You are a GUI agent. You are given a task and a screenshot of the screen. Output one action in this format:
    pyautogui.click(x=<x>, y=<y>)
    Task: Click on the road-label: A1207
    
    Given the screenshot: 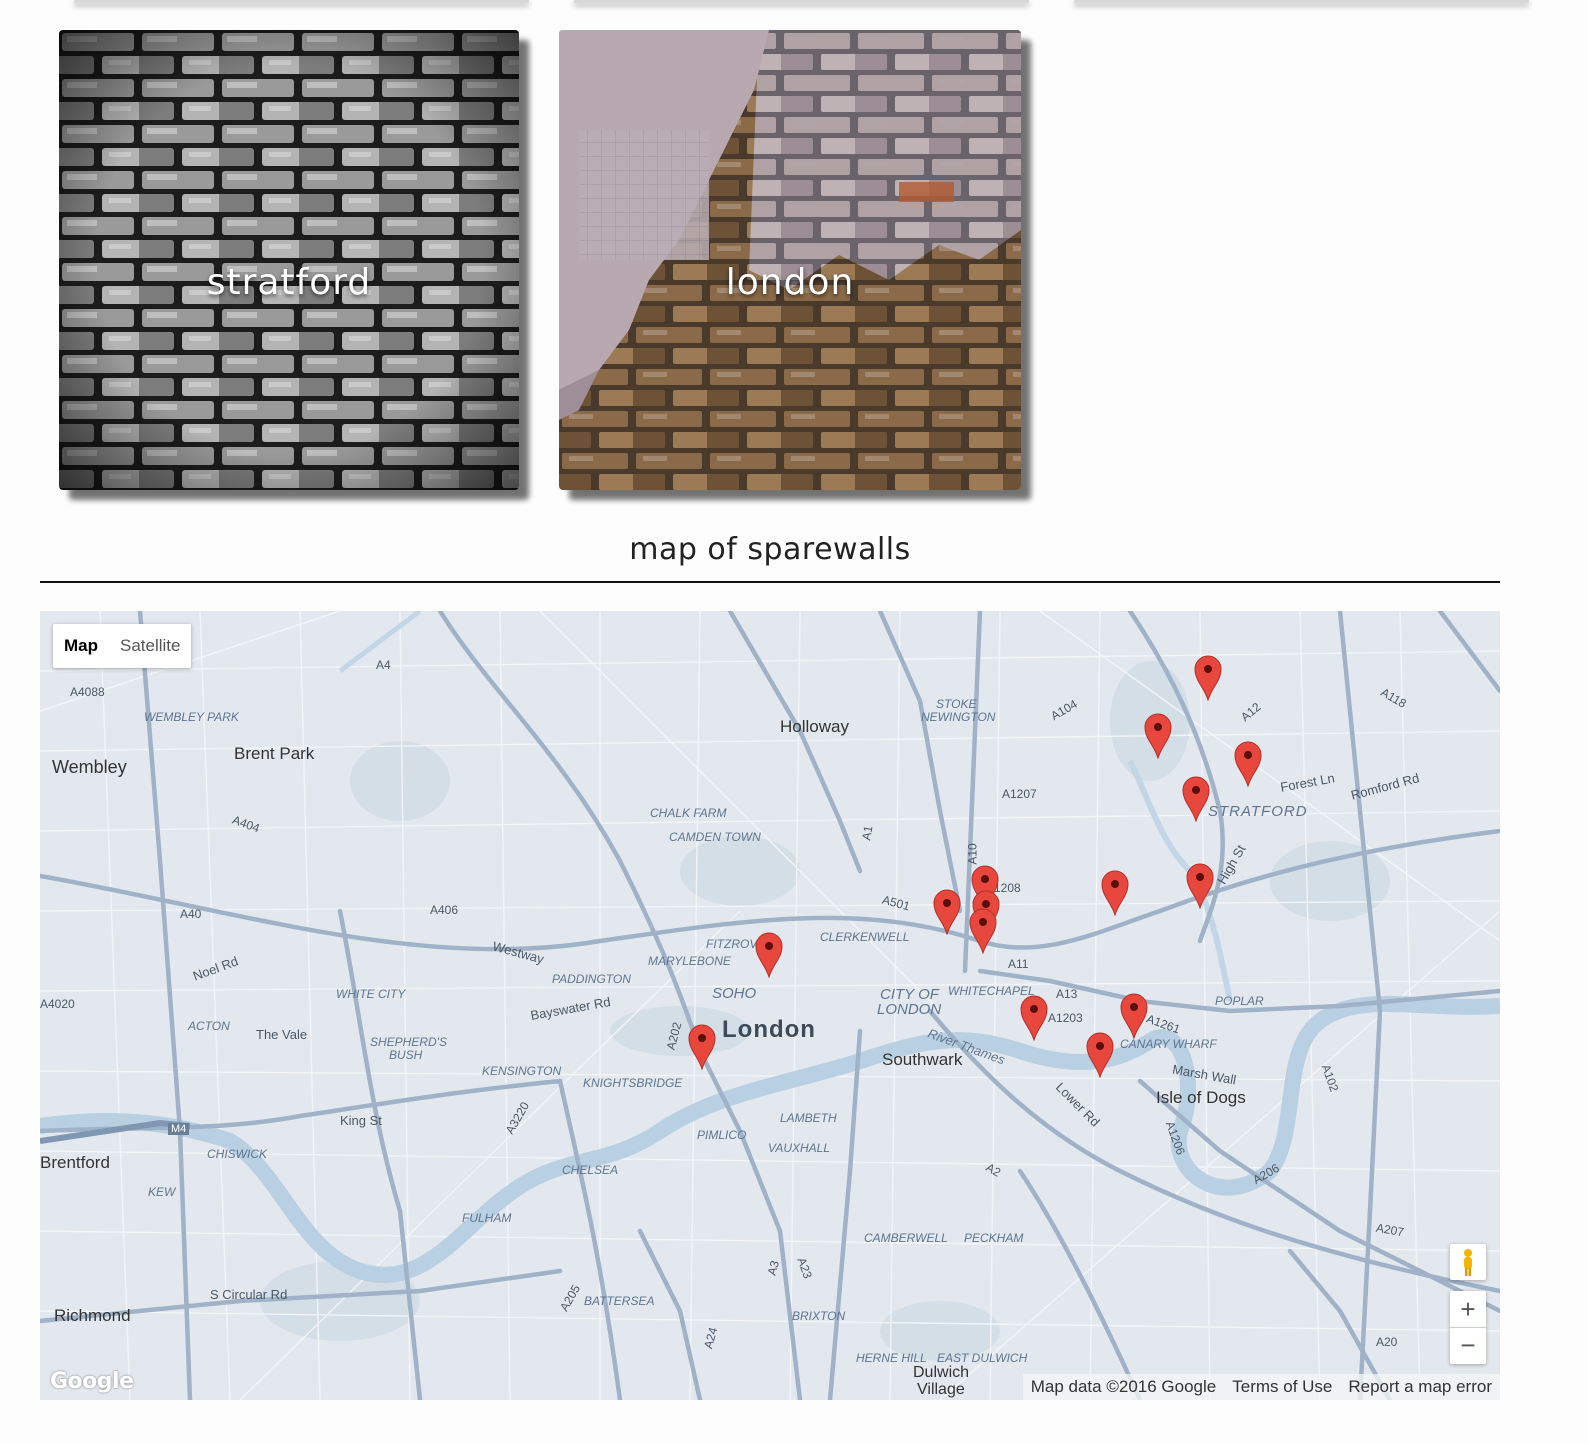 What is the action you would take?
    pyautogui.click(x=1019, y=794)
    